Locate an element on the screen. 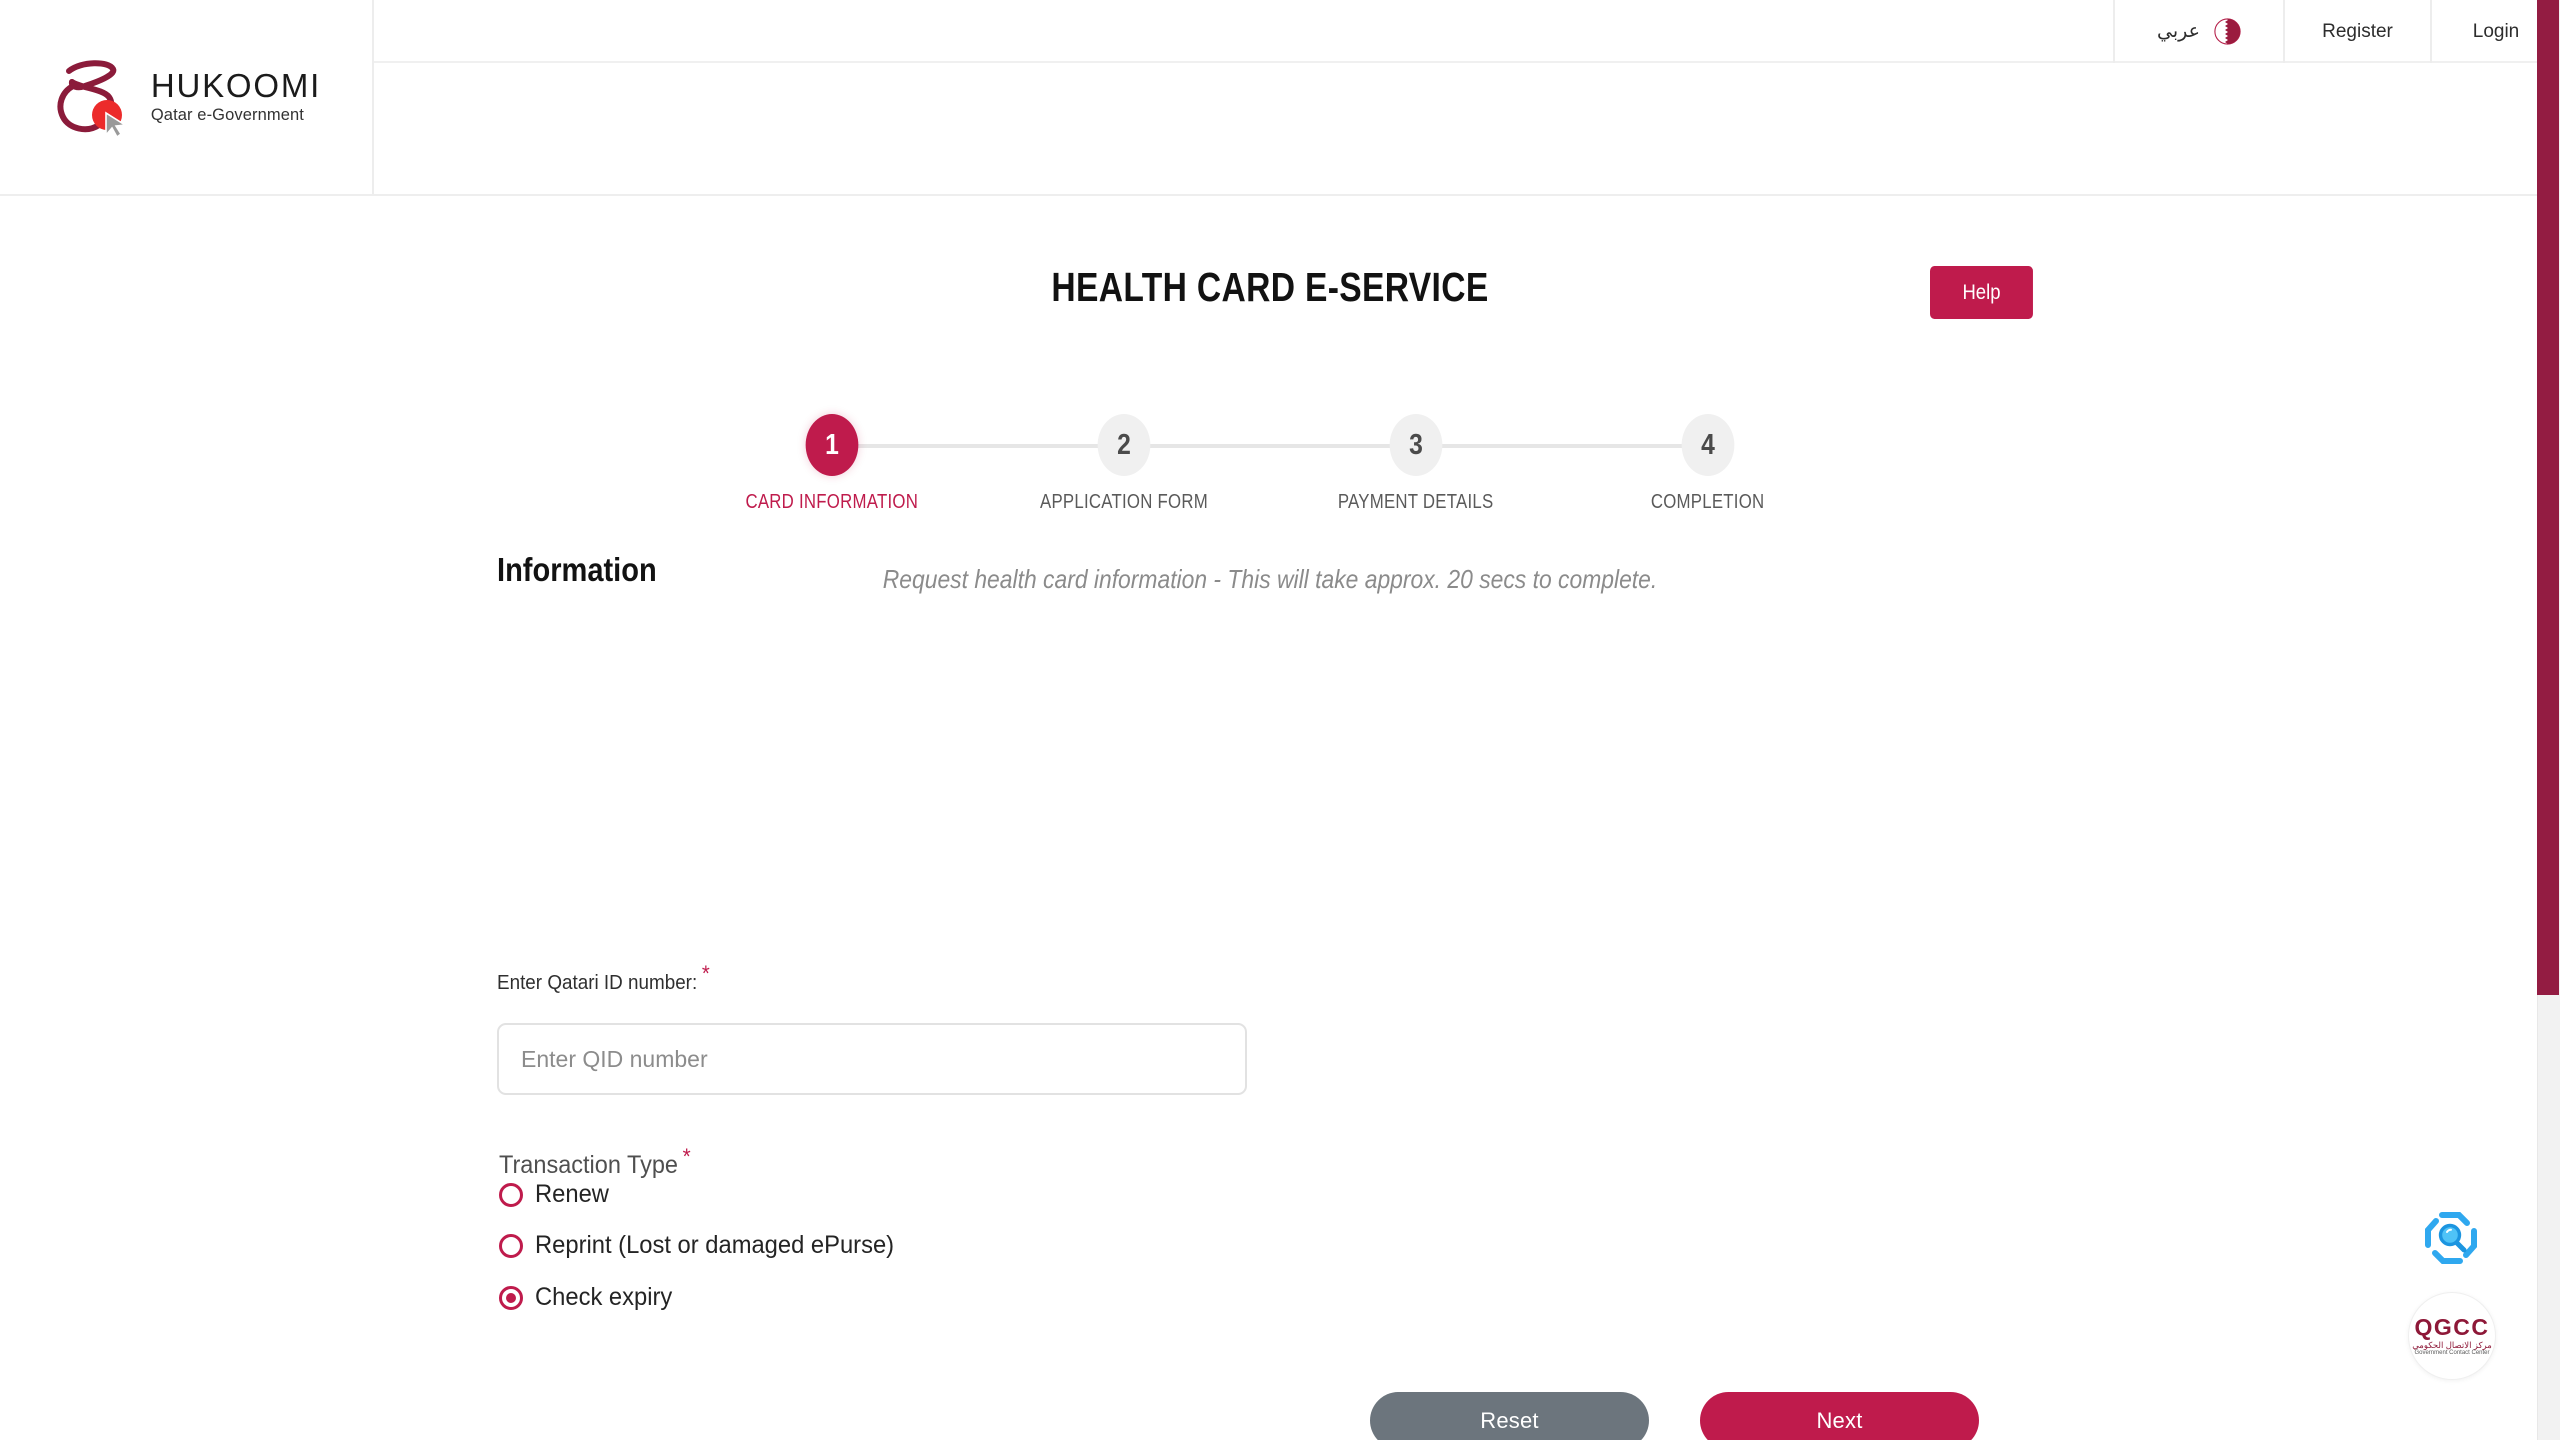 Image resolution: width=2560 pixels, height=1440 pixels. qgcc-acronym: QGCC is located at coordinates (2452, 1326).